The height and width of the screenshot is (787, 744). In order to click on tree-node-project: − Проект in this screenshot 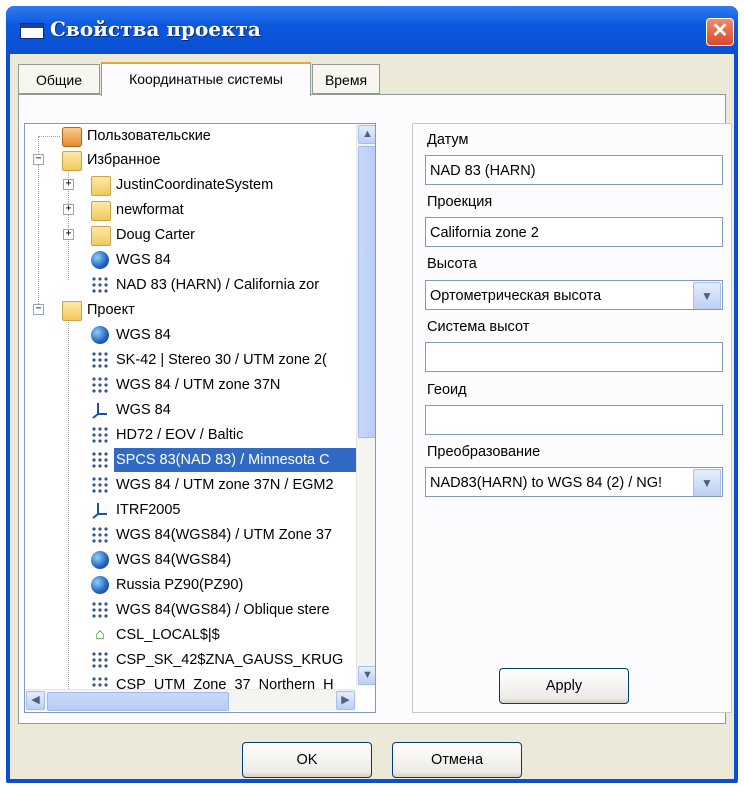, I will do `click(197, 310)`.